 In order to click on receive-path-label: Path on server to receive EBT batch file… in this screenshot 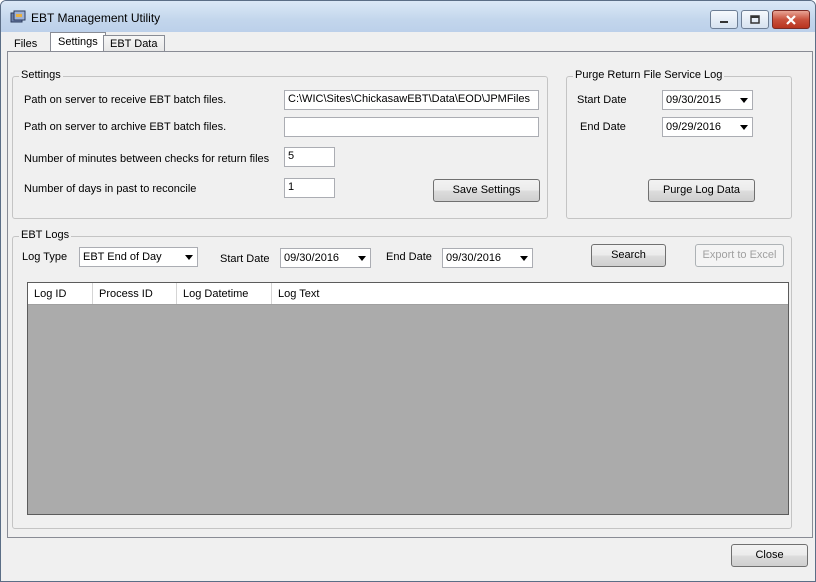, I will do `click(125, 100)`.